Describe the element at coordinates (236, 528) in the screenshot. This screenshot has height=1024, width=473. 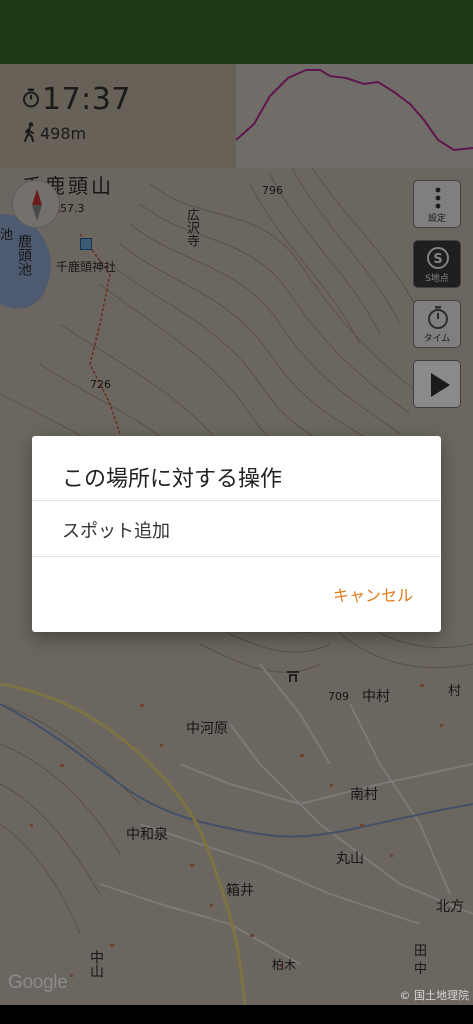
I see `add-spot-option: スポット追加` at that location.